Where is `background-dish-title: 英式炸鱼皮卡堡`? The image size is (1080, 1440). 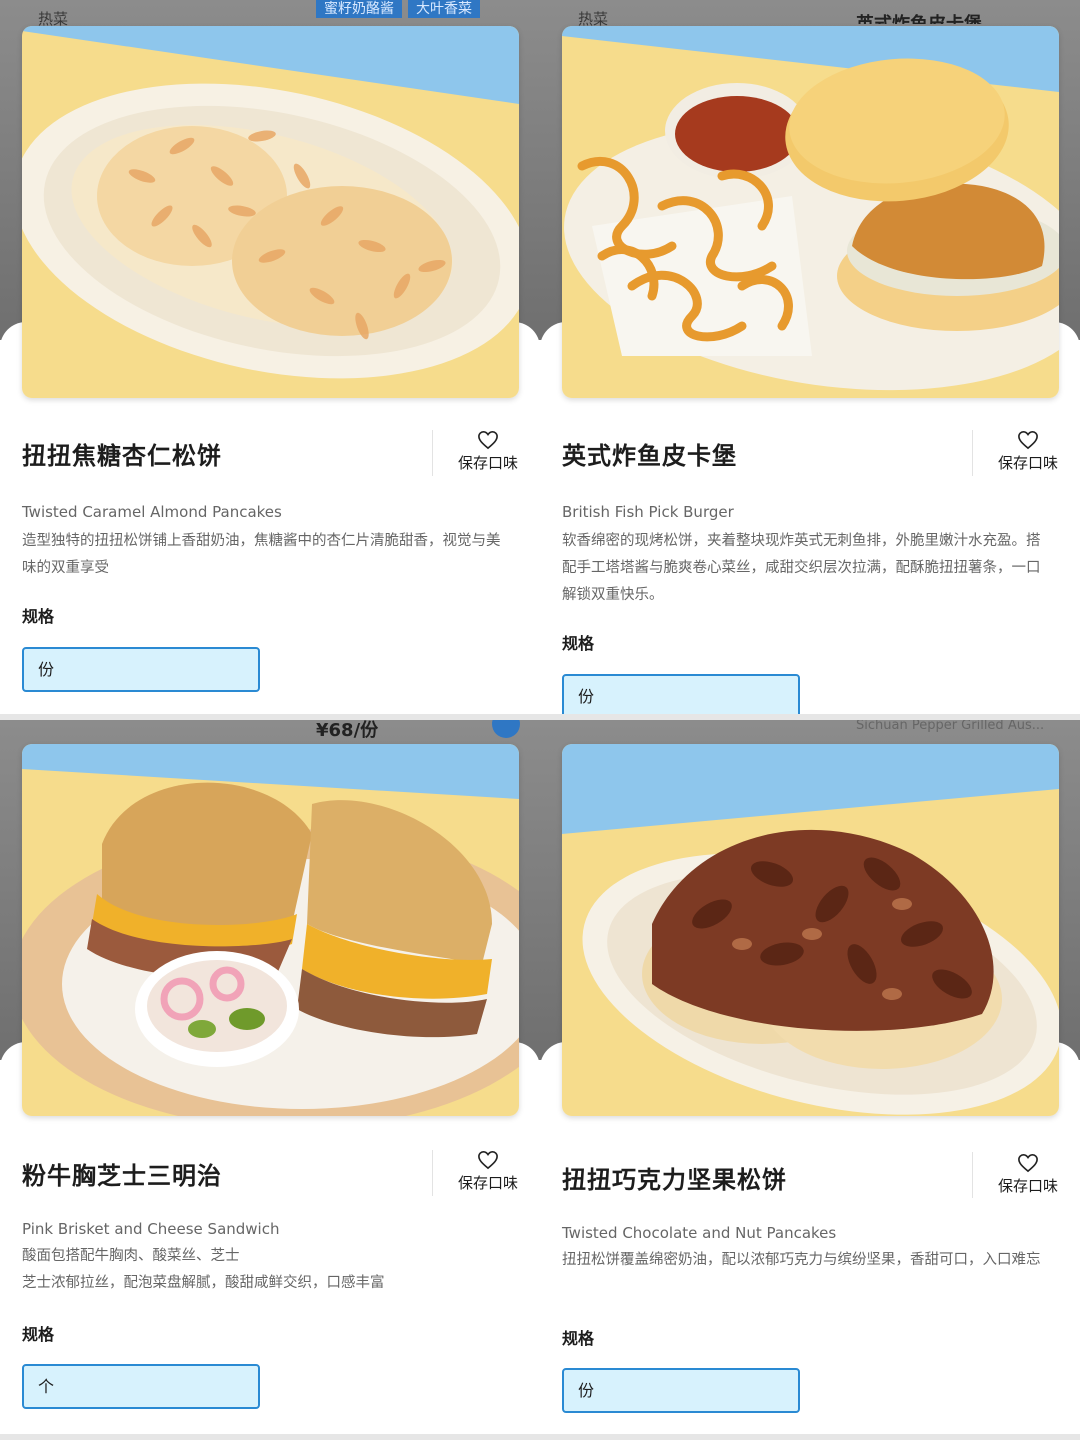
background-dish-title: 英式炸鱼皮卡堡 is located at coordinates (919, 17).